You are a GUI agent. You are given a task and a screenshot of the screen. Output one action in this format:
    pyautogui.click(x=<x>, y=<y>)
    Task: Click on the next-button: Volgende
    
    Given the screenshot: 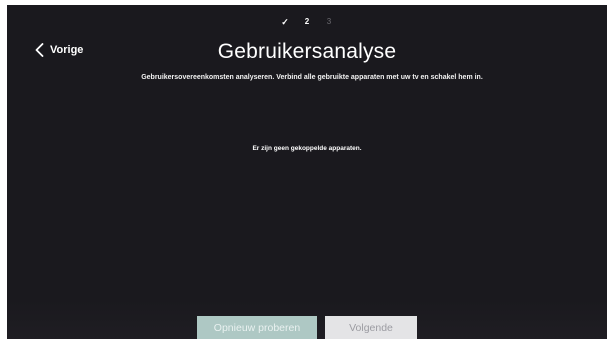 What is the action you would take?
    pyautogui.click(x=371, y=327)
    